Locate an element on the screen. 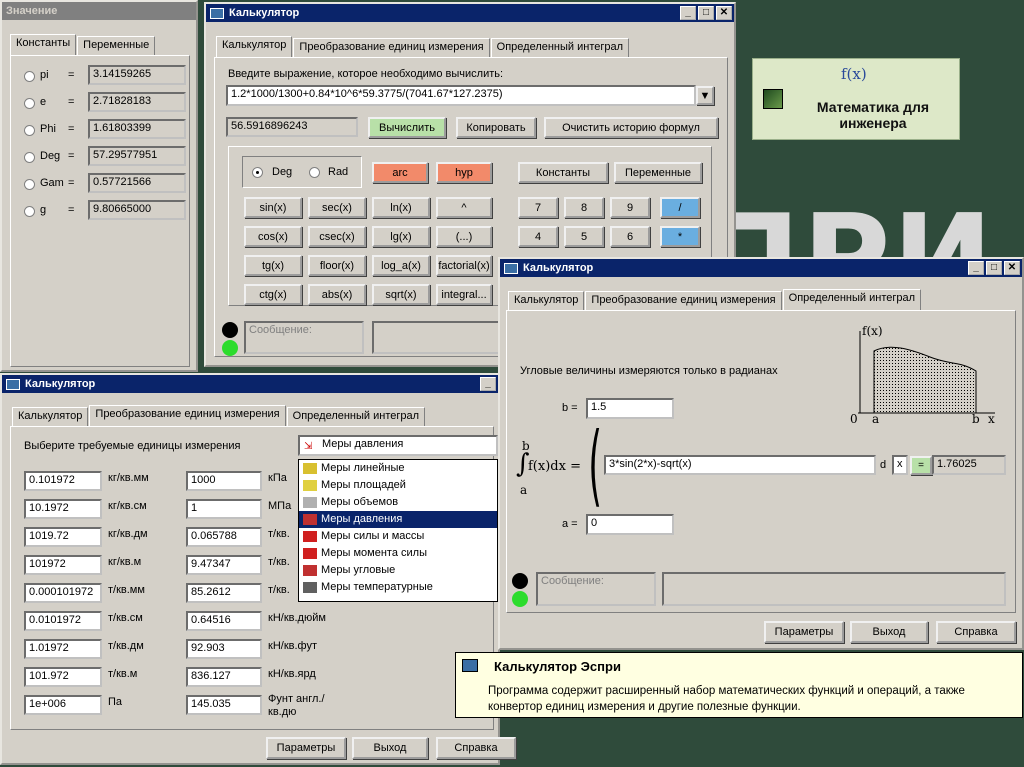 Image resolution: width=1024 pixels, height=767 pixels. unit-value-input: 0.065788 is located at coordinates (224, 537).